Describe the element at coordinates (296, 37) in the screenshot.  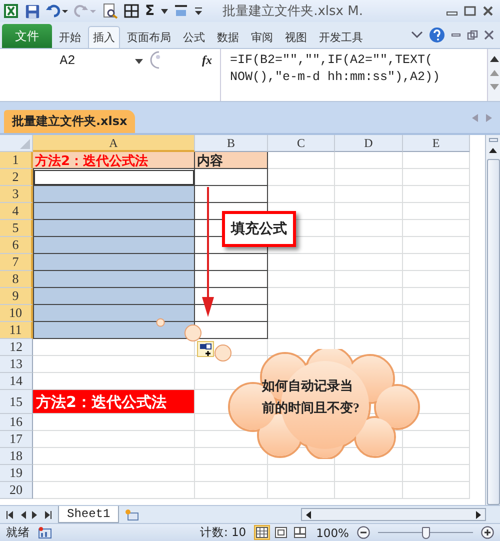
I see `ribbon-tab: 视图` at that location.